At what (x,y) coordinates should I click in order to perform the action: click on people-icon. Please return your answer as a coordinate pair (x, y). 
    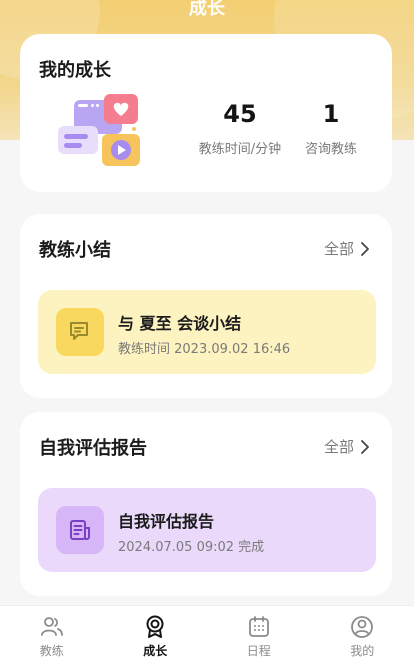
    Looking at the image, I should click on (51, 626).